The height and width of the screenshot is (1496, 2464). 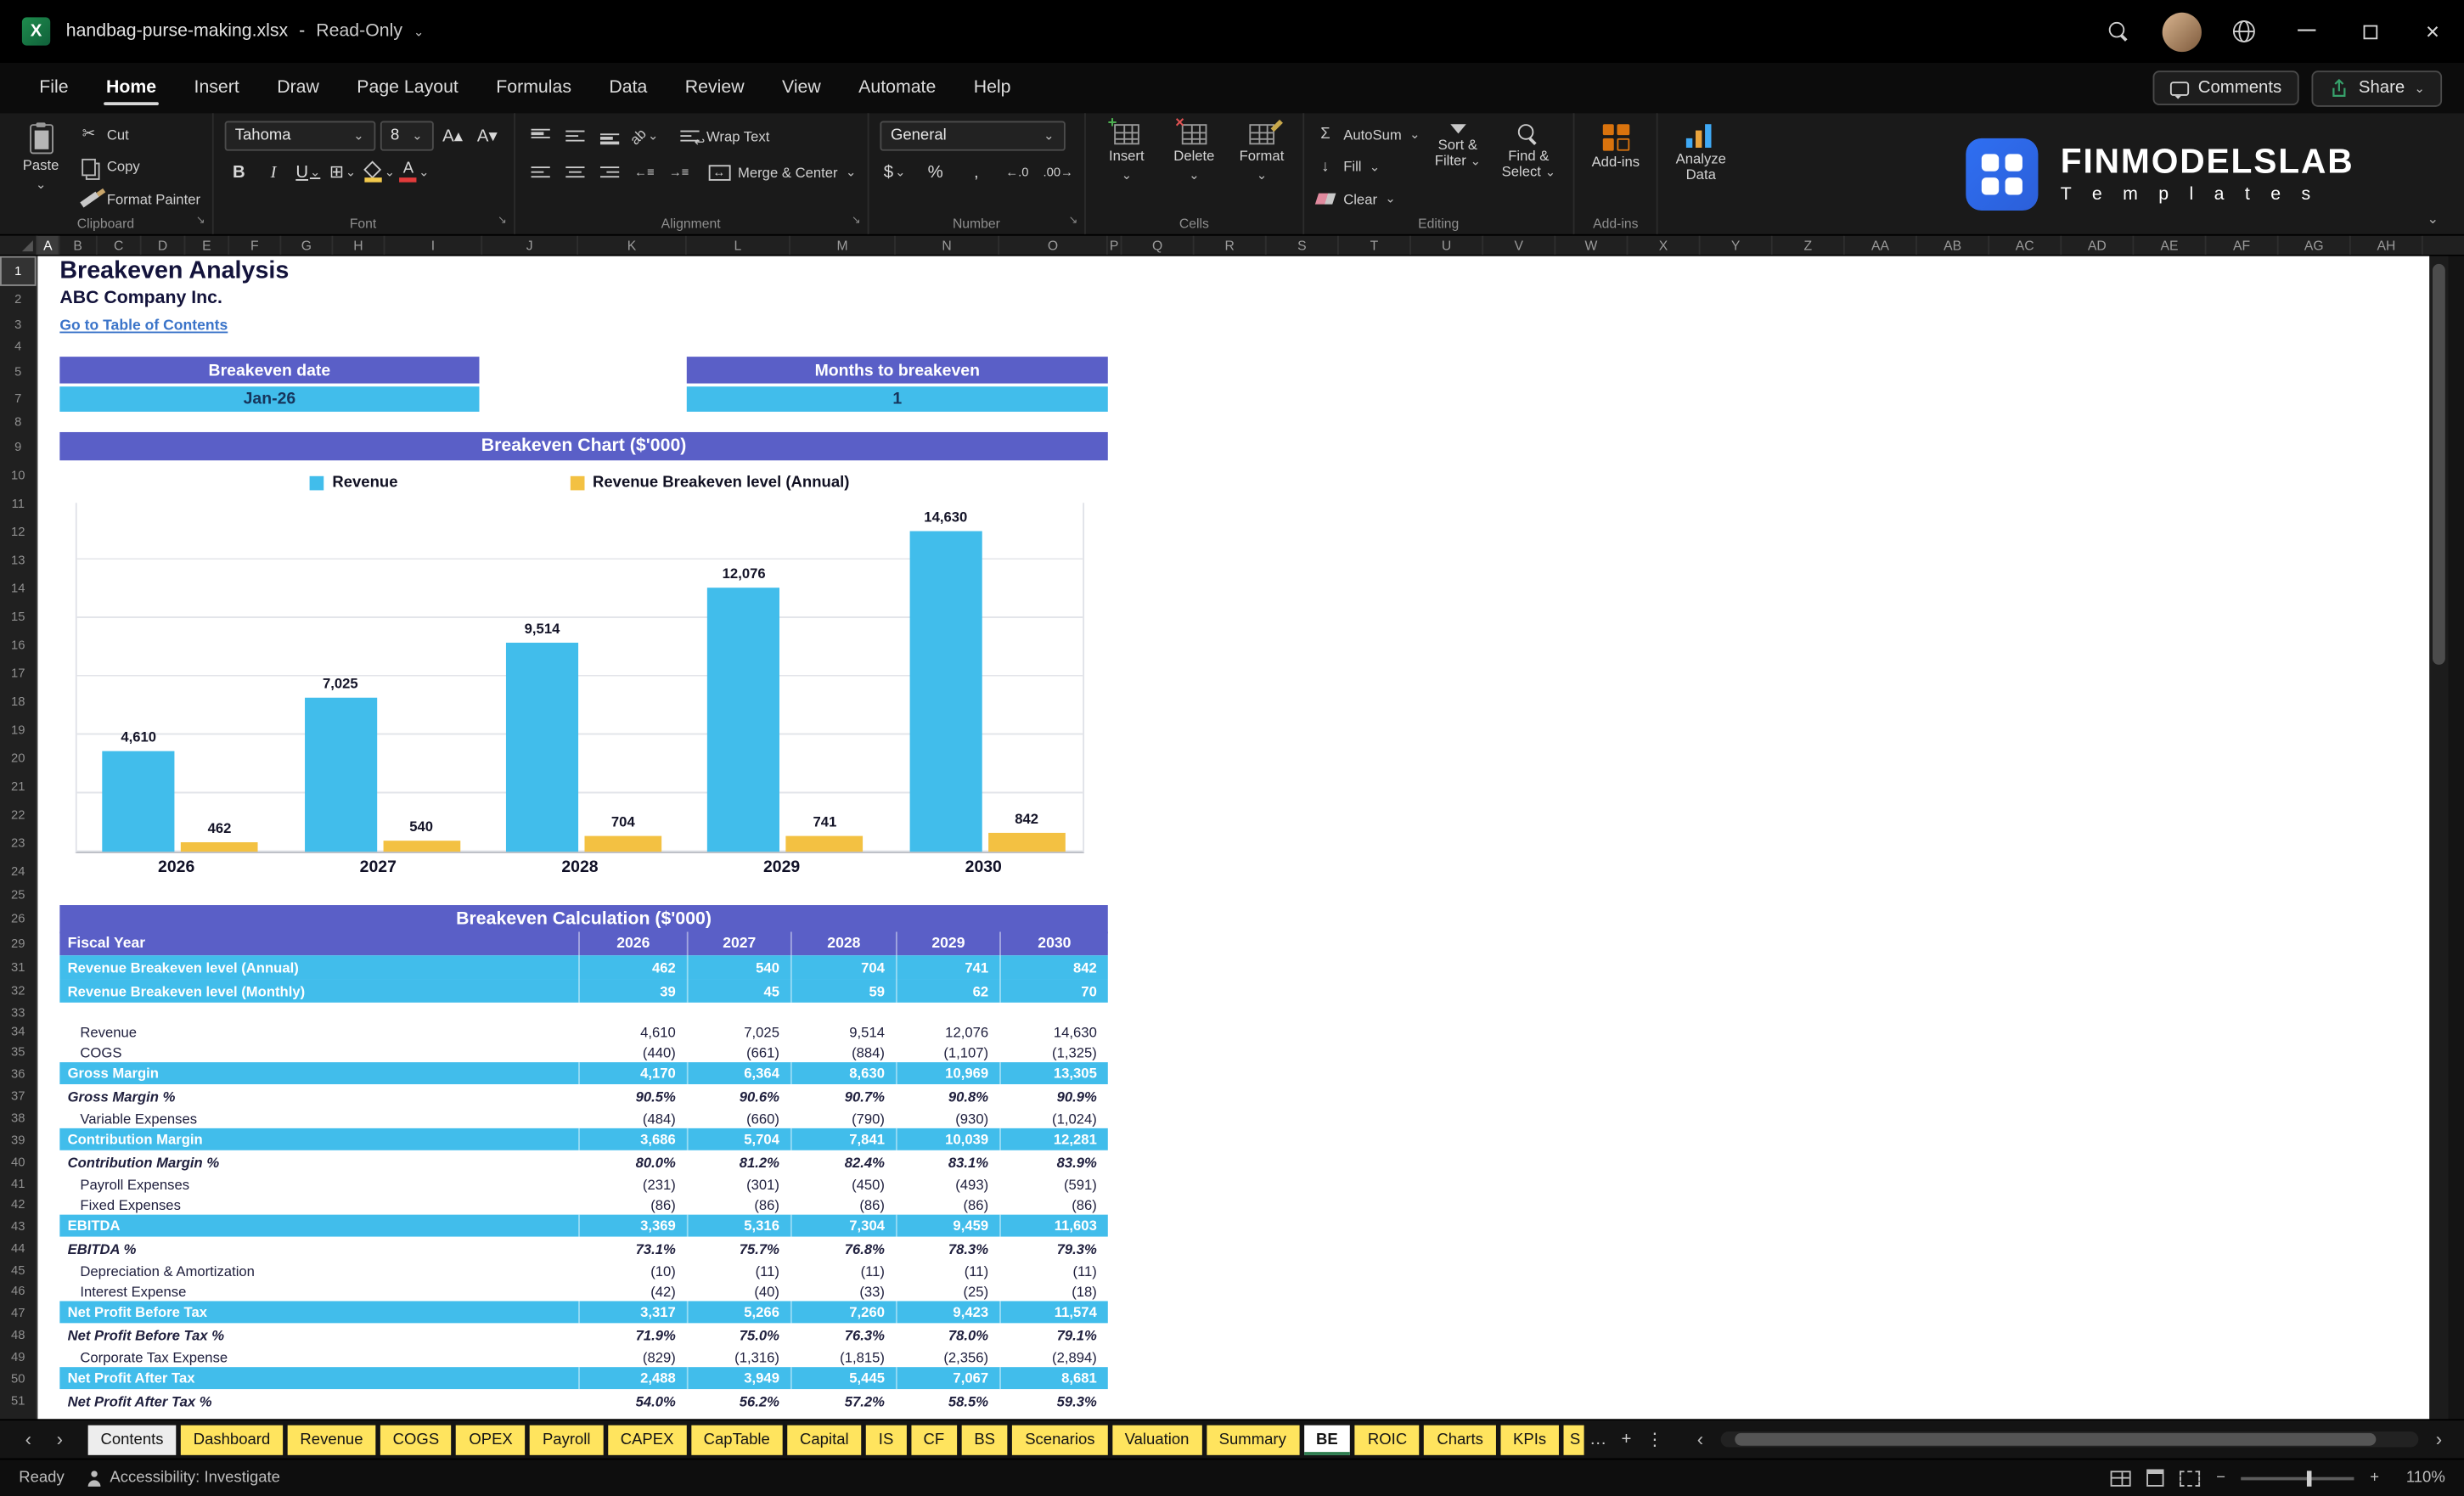 I want to click on row-header-24: 24, so click(x=18, y=871).